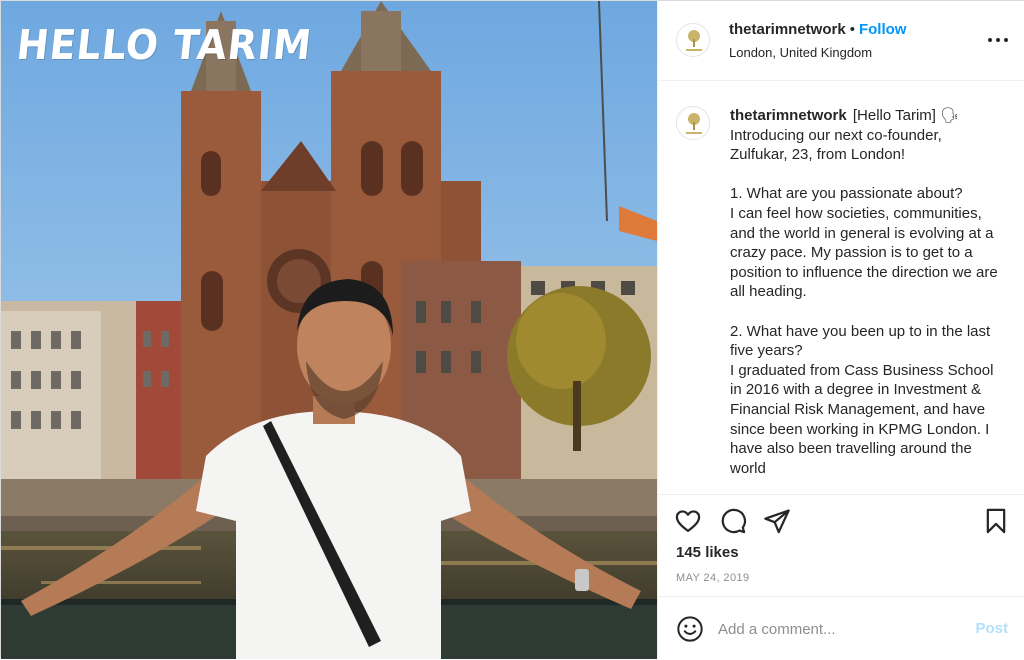  I want to click on more-options-icon, so click(998, 39).